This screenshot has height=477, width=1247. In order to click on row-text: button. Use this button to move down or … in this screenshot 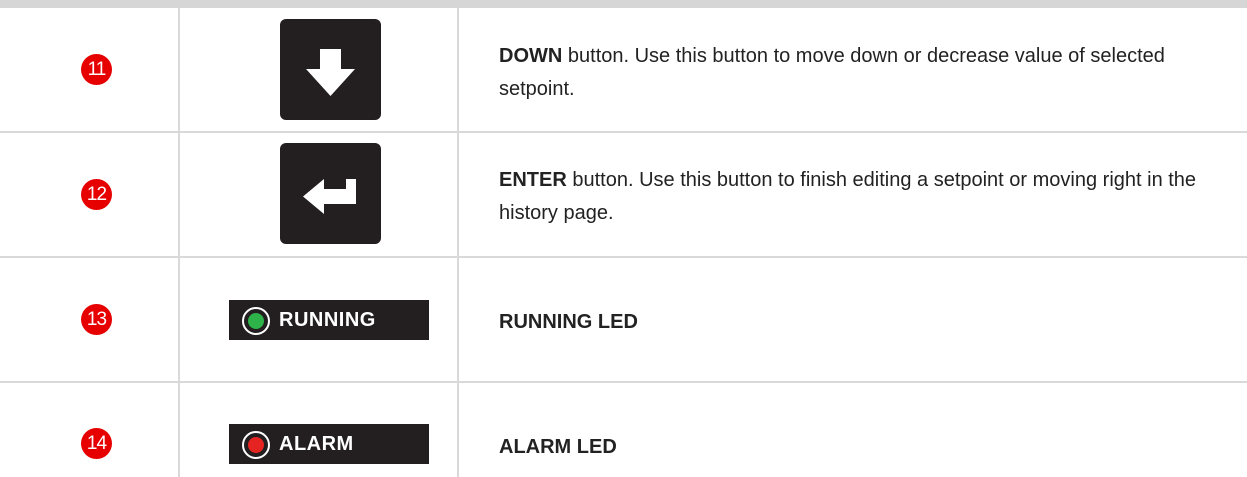, I will do `click(832, 72)`.